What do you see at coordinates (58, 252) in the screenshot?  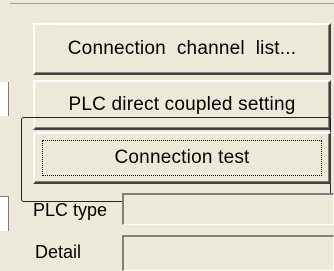 I see `detail-label: Detail` at bounding box center [58, 252].